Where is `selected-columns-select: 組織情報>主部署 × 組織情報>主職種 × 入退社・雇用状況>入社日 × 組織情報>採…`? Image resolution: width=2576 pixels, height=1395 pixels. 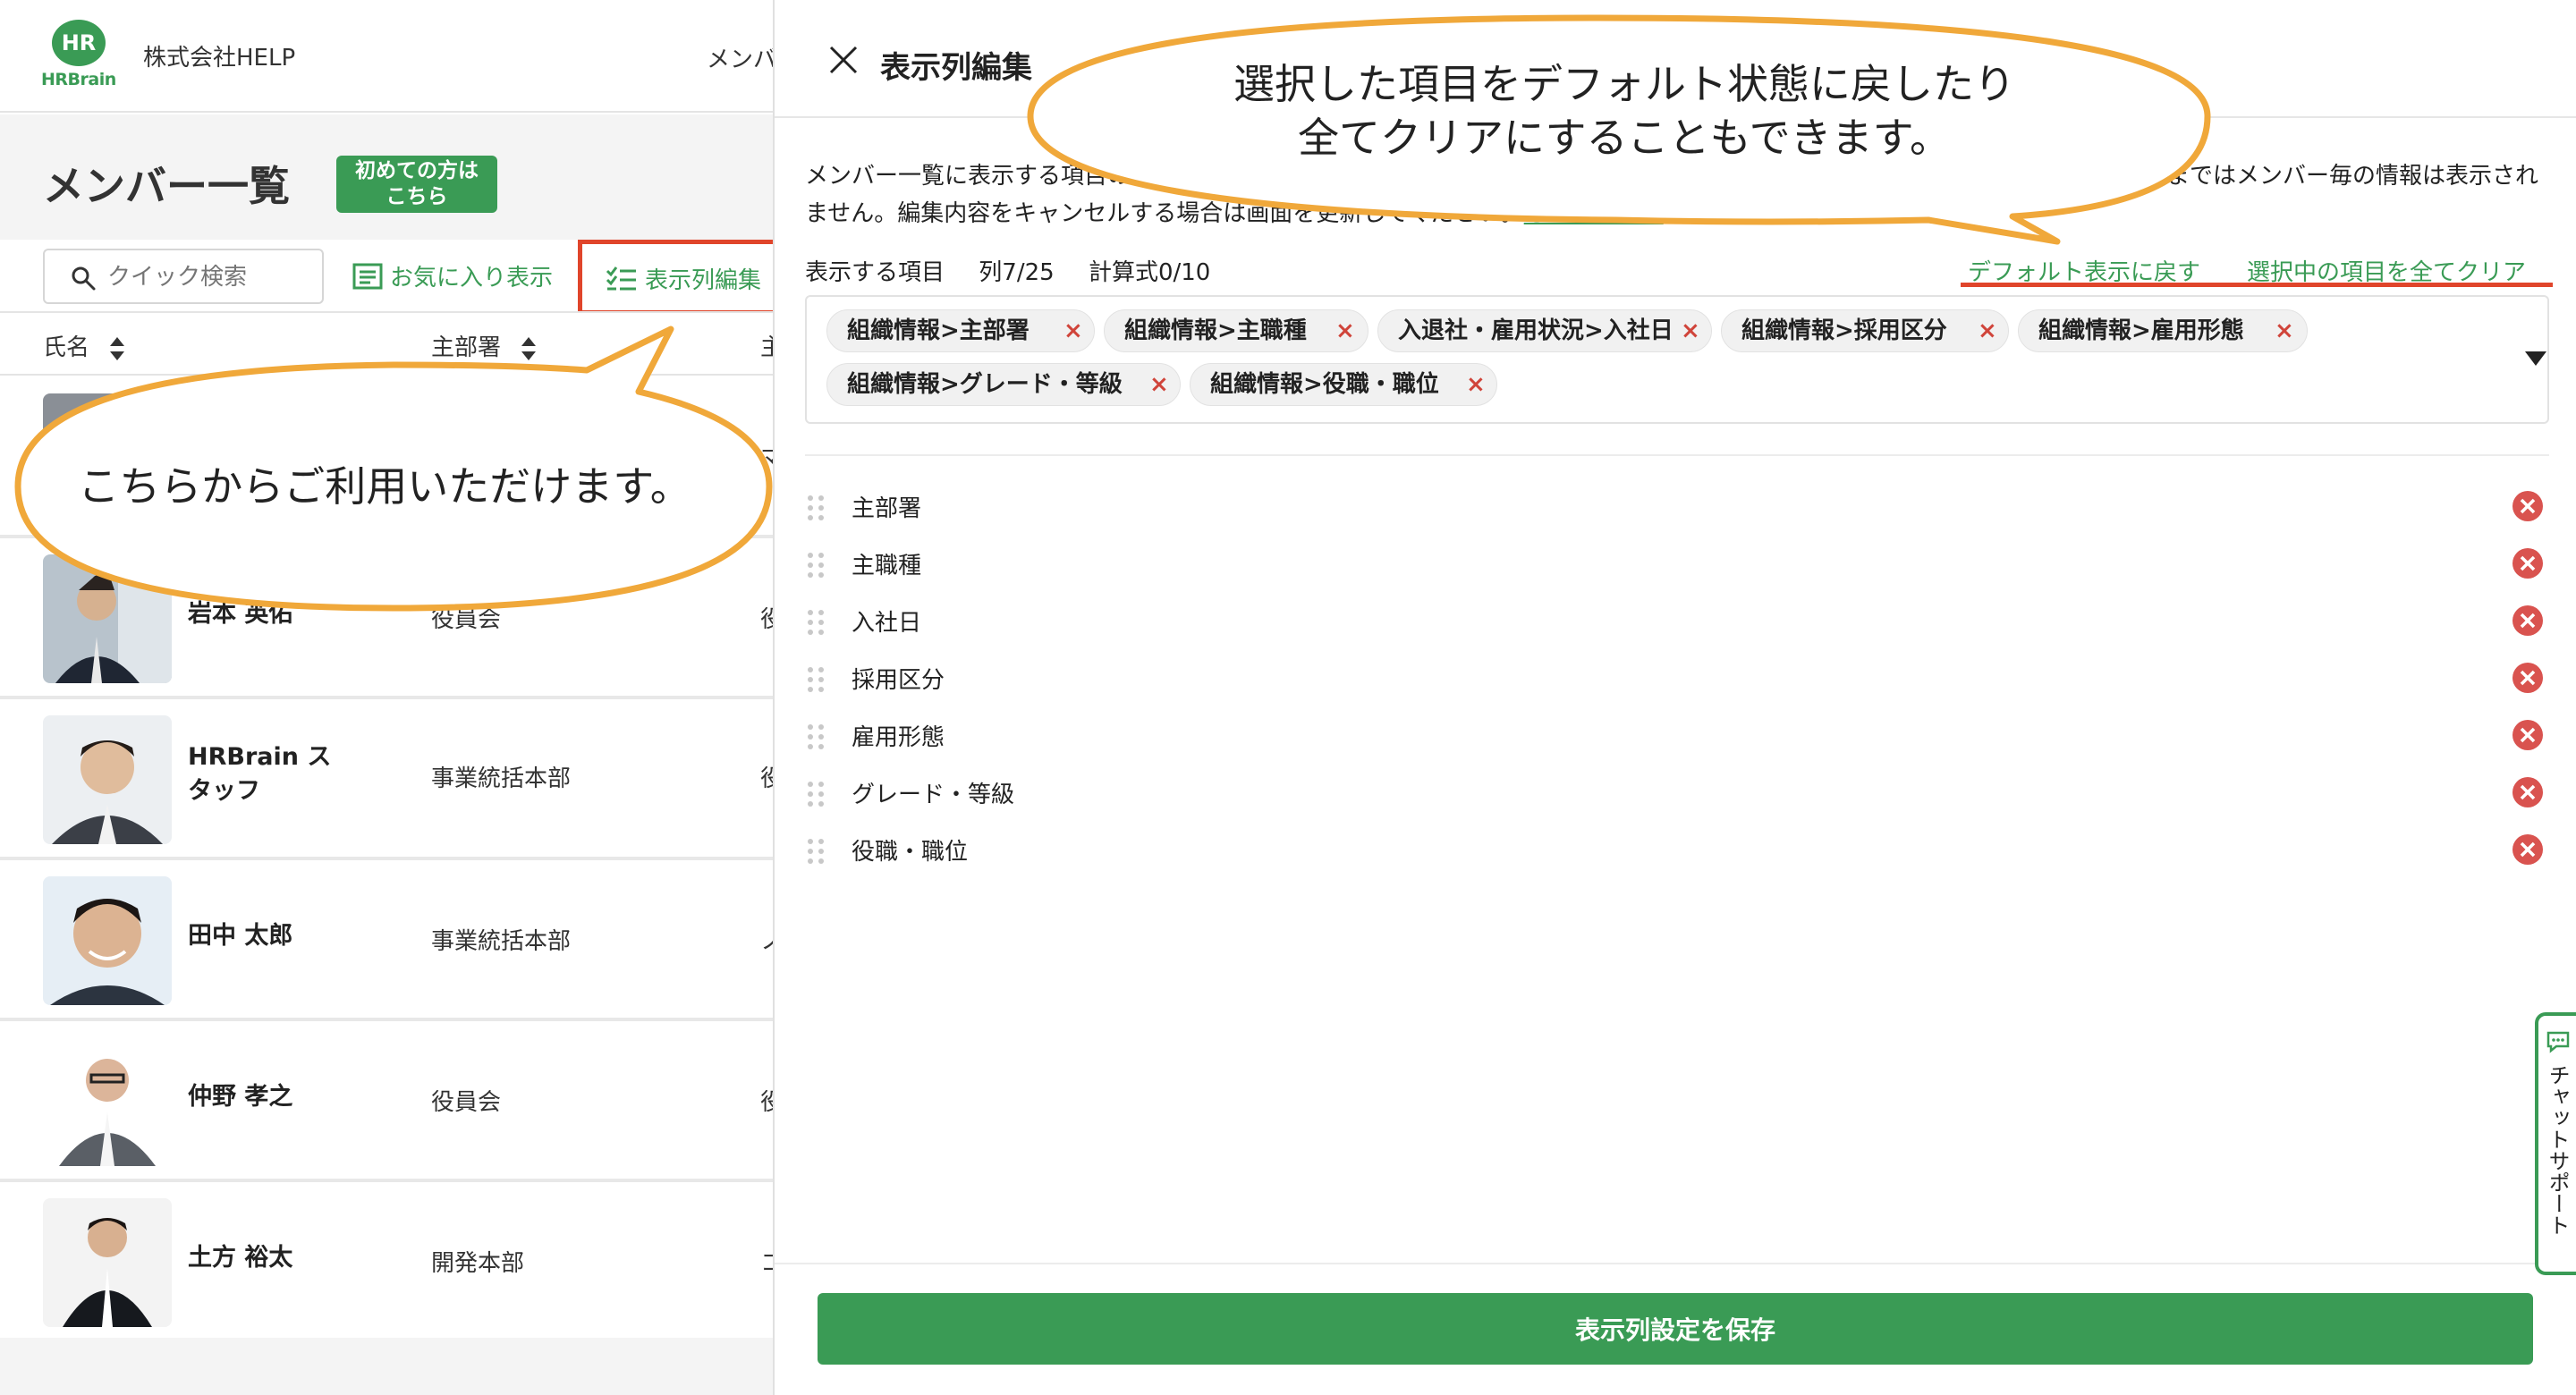 selected-columns-select: 組織情報>主部署 × 組織情報>主職種 × 入退社・雇用状況>入社日 × 組織情報>採… is located at coordinates (1677, 359).